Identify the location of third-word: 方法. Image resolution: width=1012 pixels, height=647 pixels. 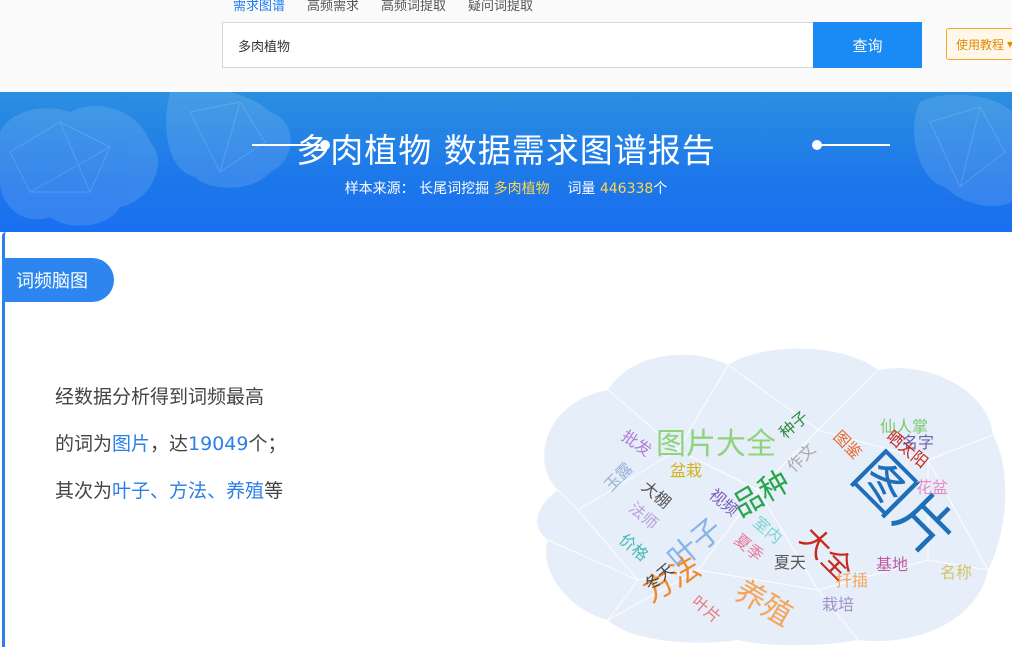
(188, 491).